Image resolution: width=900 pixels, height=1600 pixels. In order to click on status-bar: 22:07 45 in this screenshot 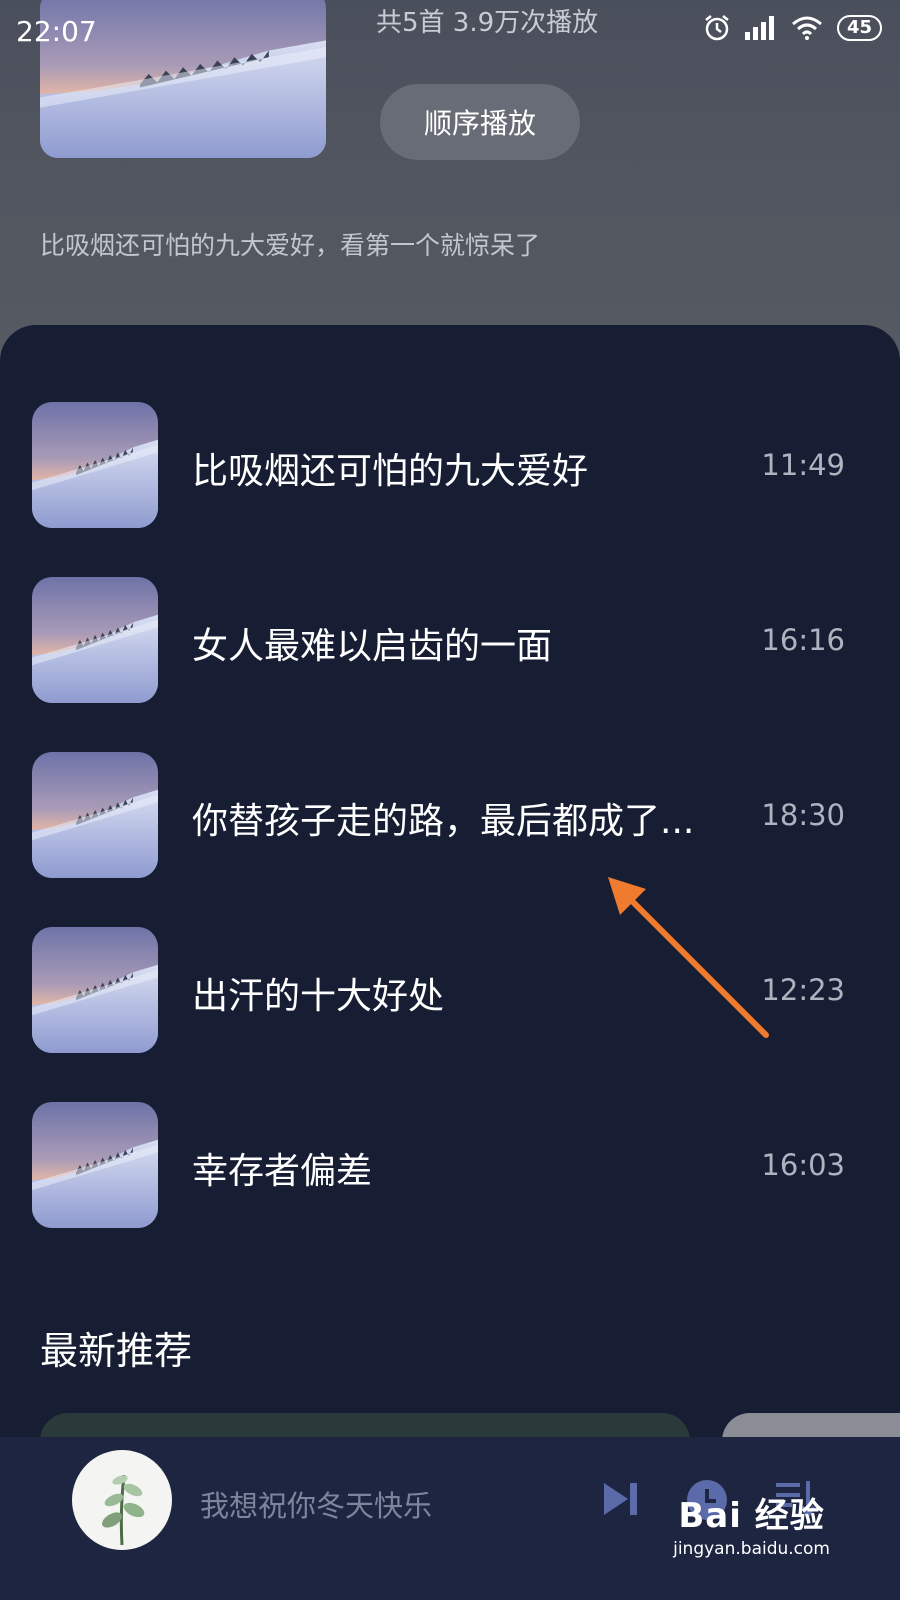, I will do `click(450, 31)`.